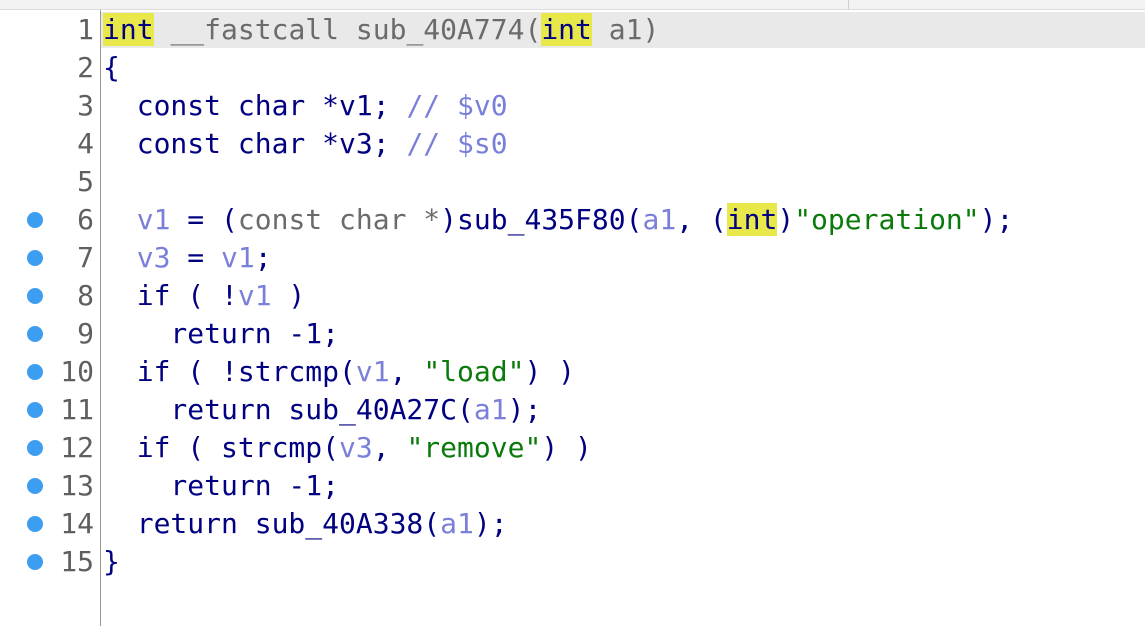  I want to click on code-token: )sub_435F80(, so click(541, 219).